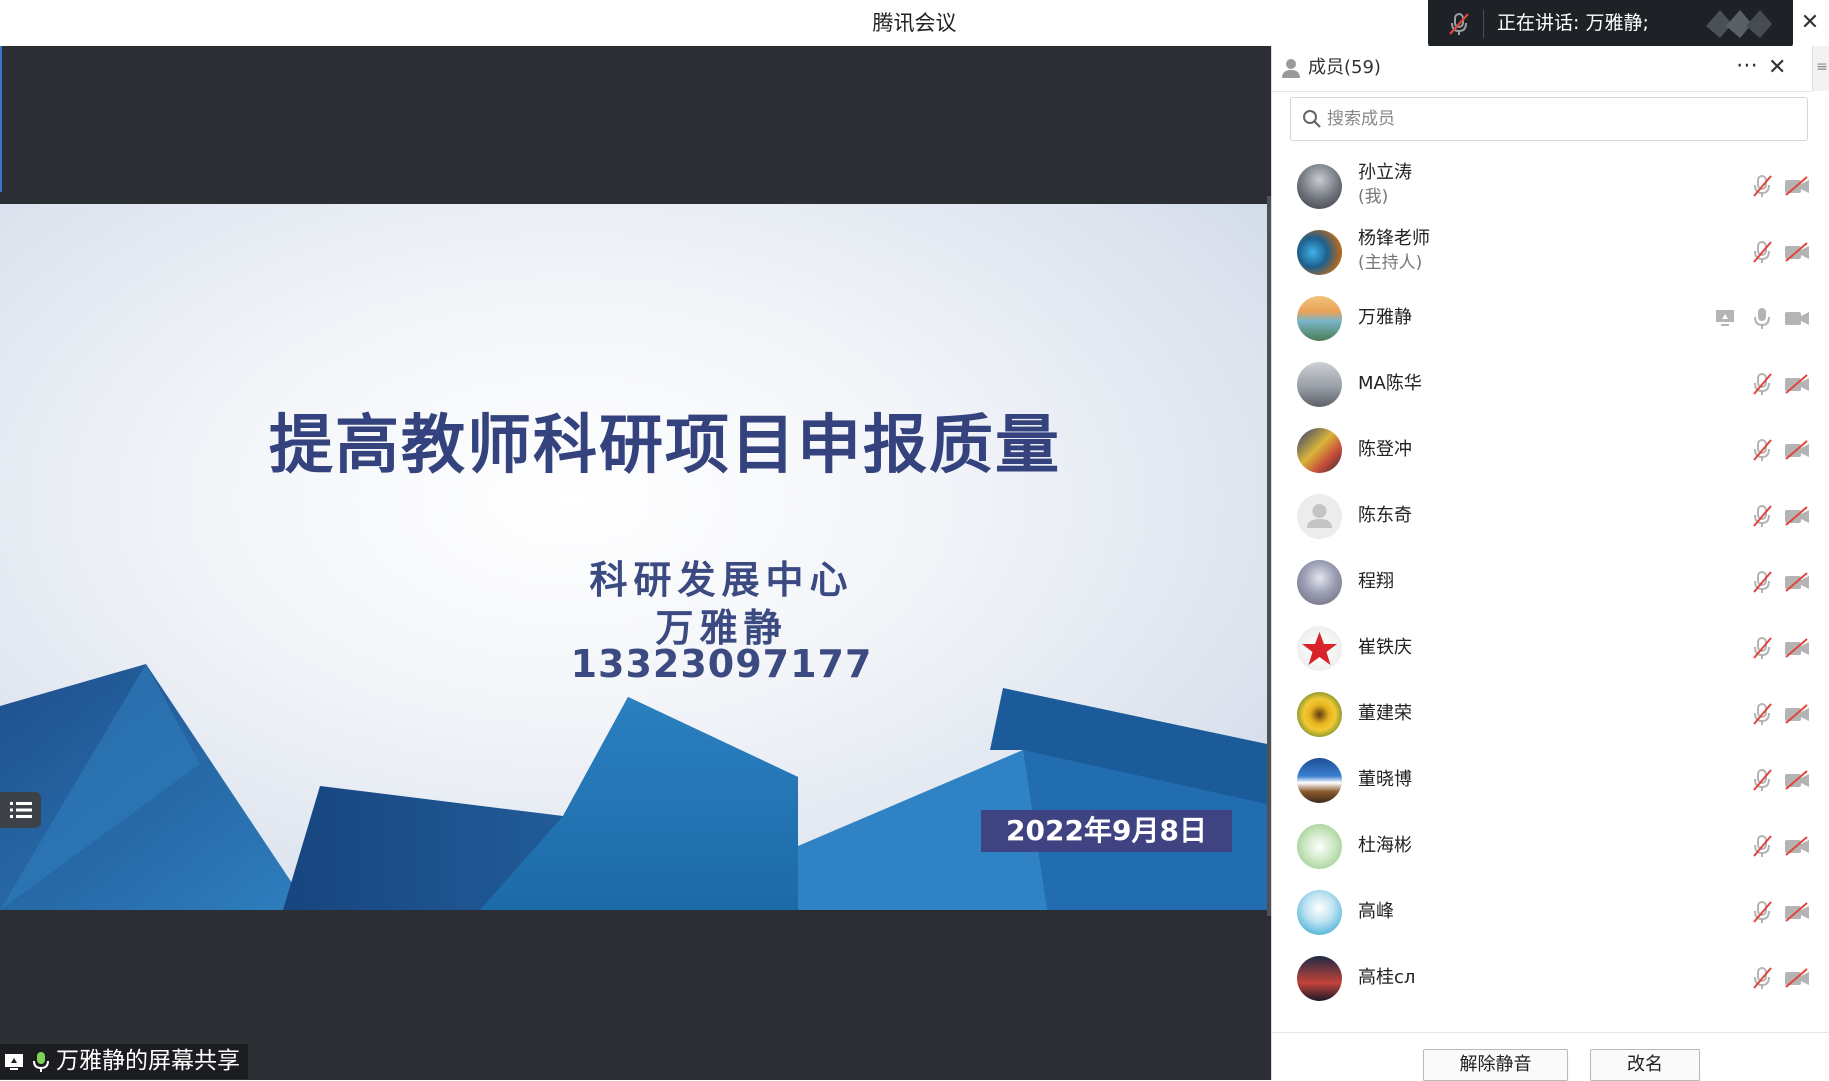 Image resolution: width=1829 pixels, height=1081 pixels. I want to click on member-name: MA陈华, so click(1390, 383).